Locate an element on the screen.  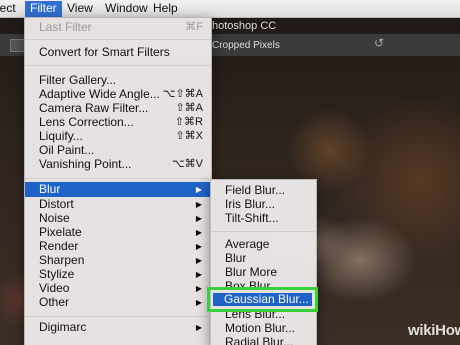
app-title: hotoshop CC is located at coordinates (244, 26).